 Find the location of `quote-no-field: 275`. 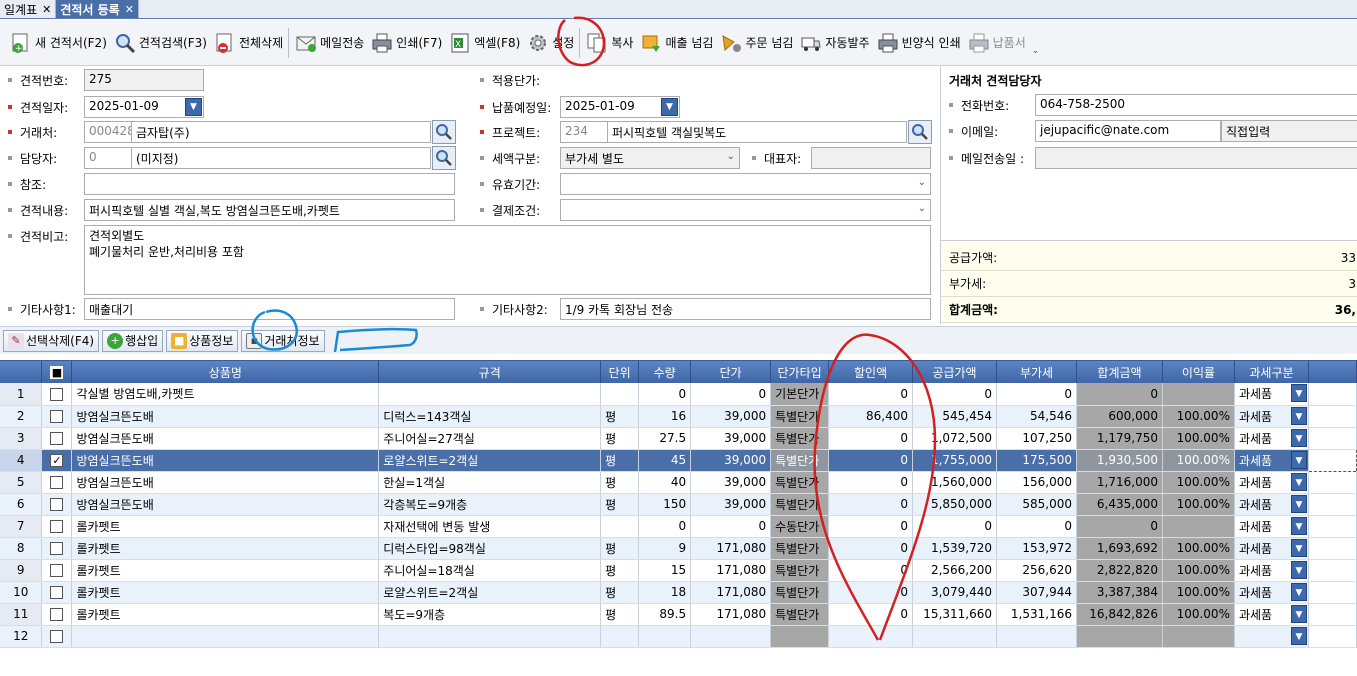

quote-no-field: 275 is located at coordinates (144, 80).